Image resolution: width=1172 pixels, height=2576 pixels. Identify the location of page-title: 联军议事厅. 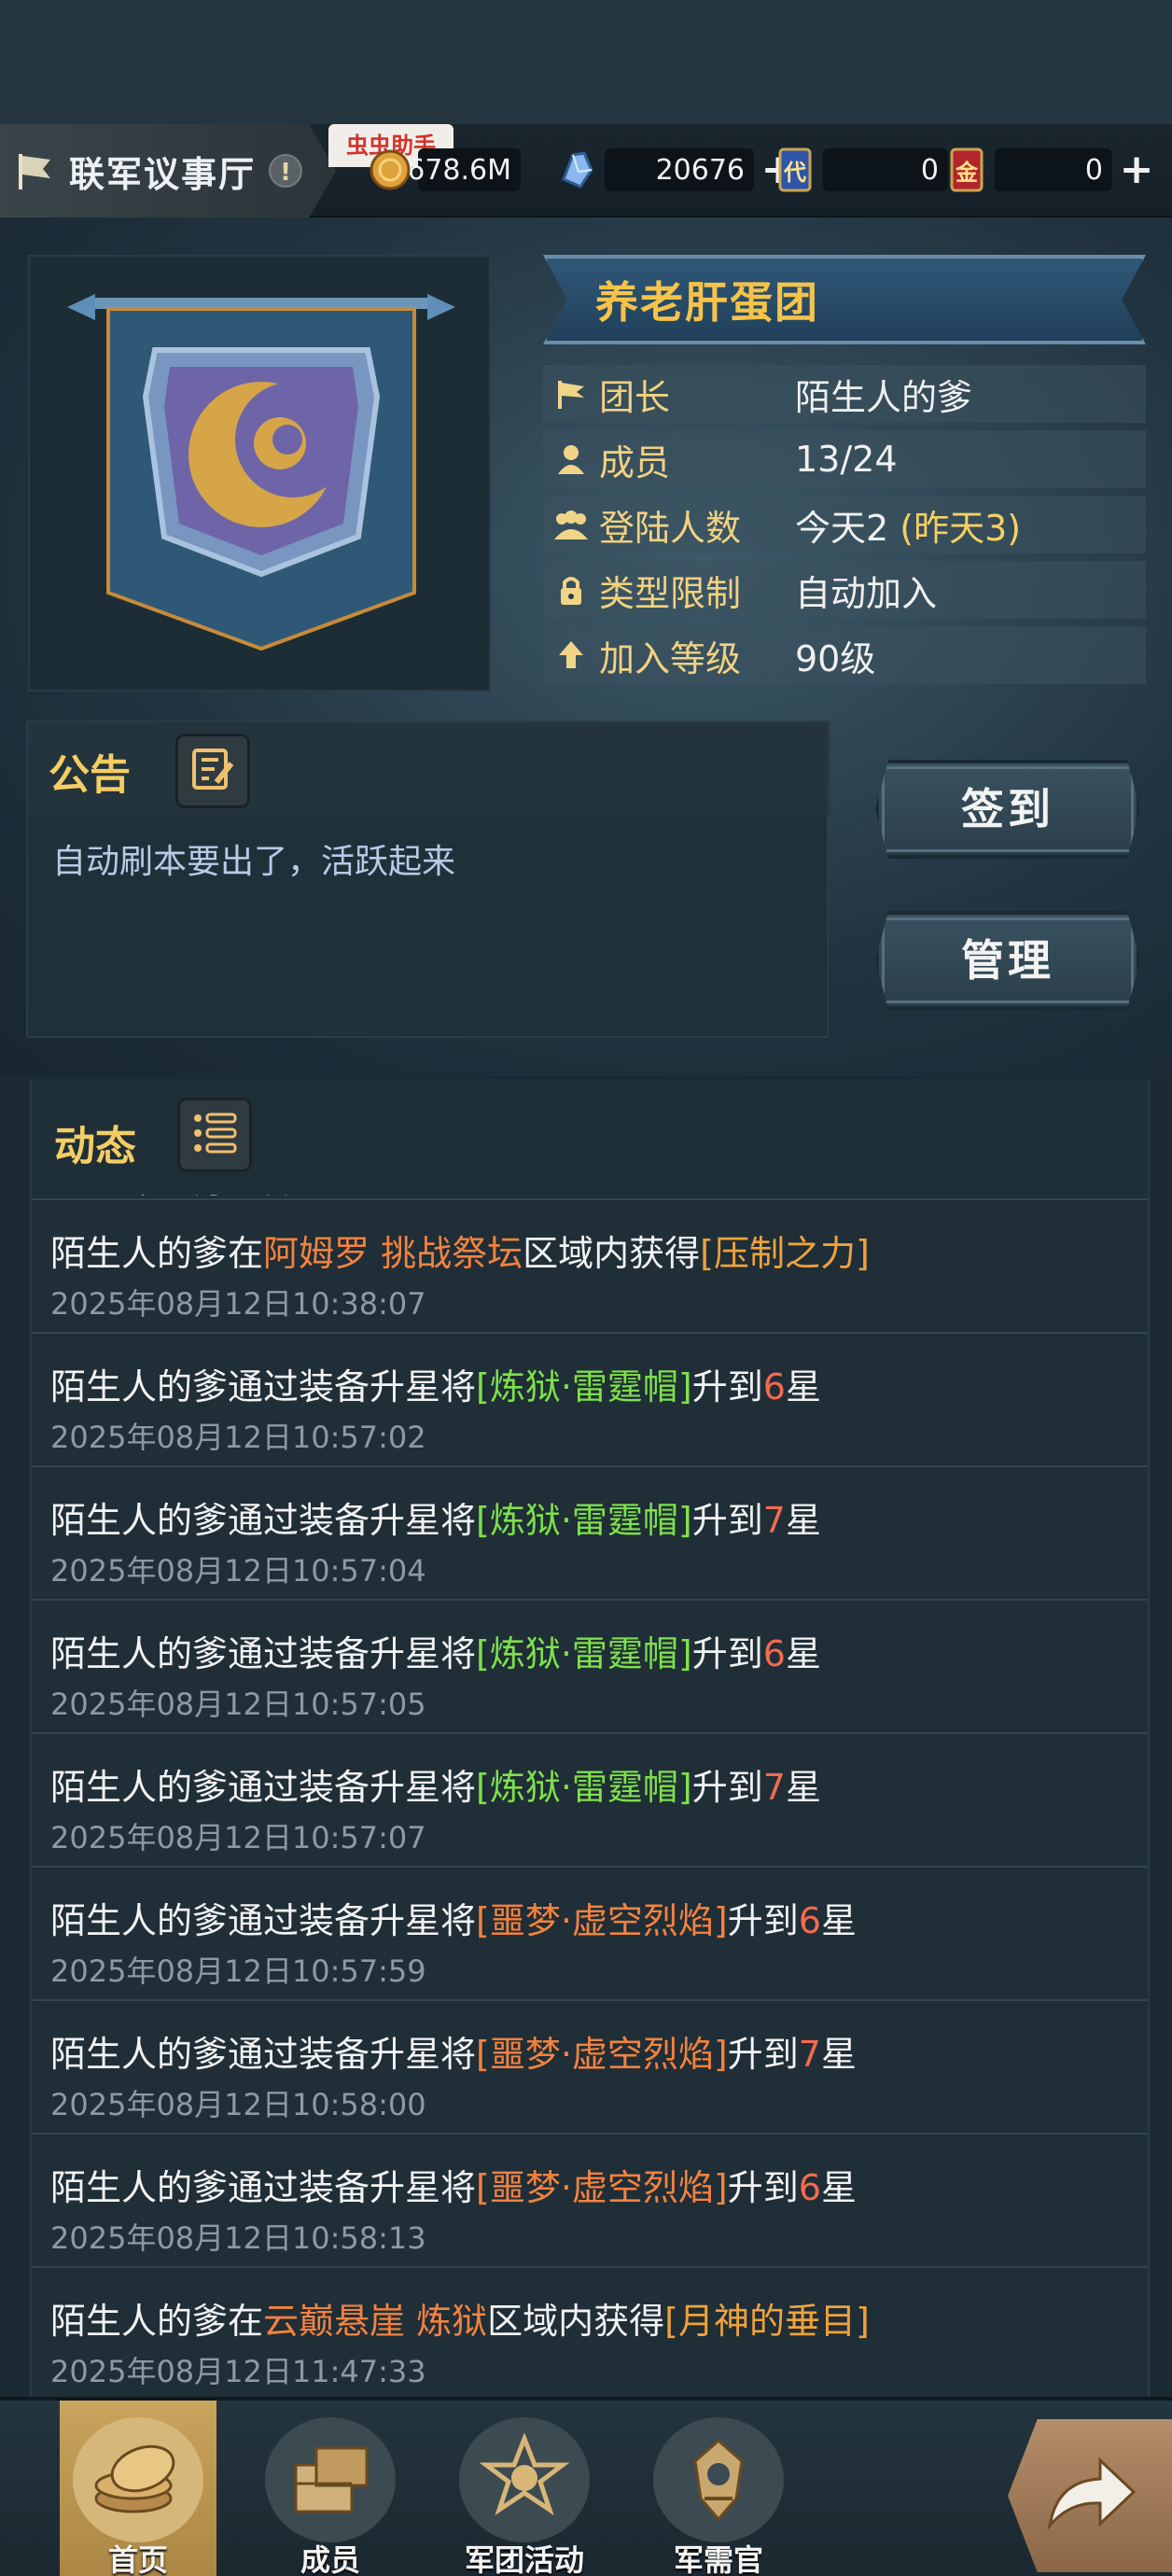
(163, 174).